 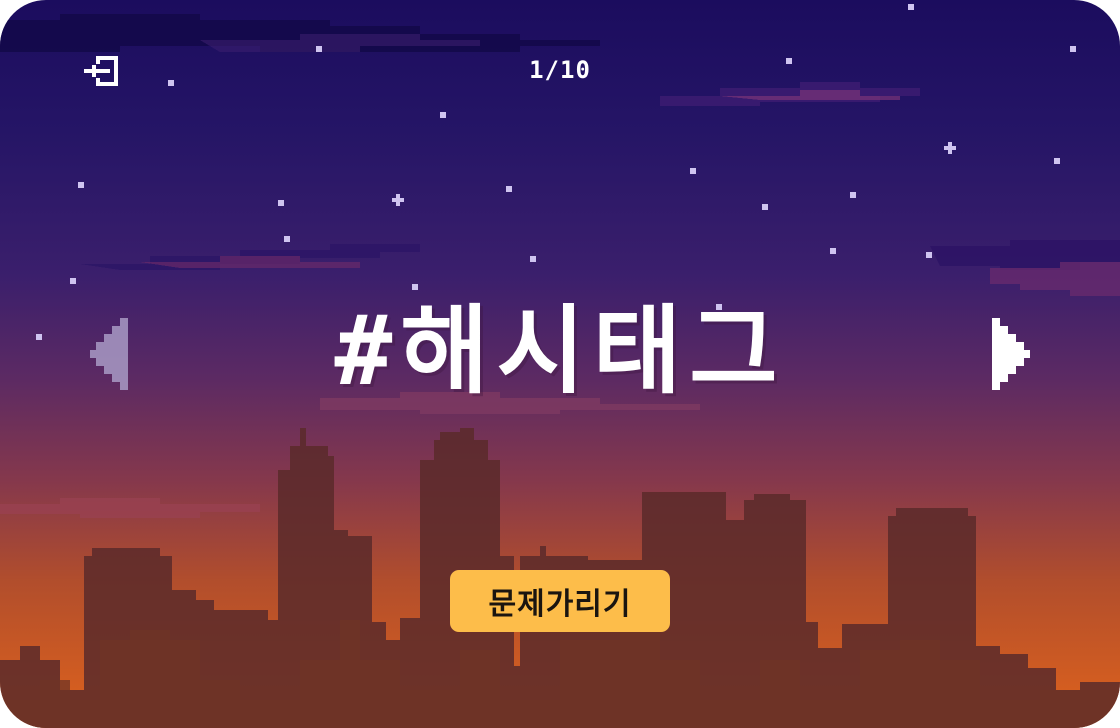 I want to click on exit-button, so click(x=102, y=72).